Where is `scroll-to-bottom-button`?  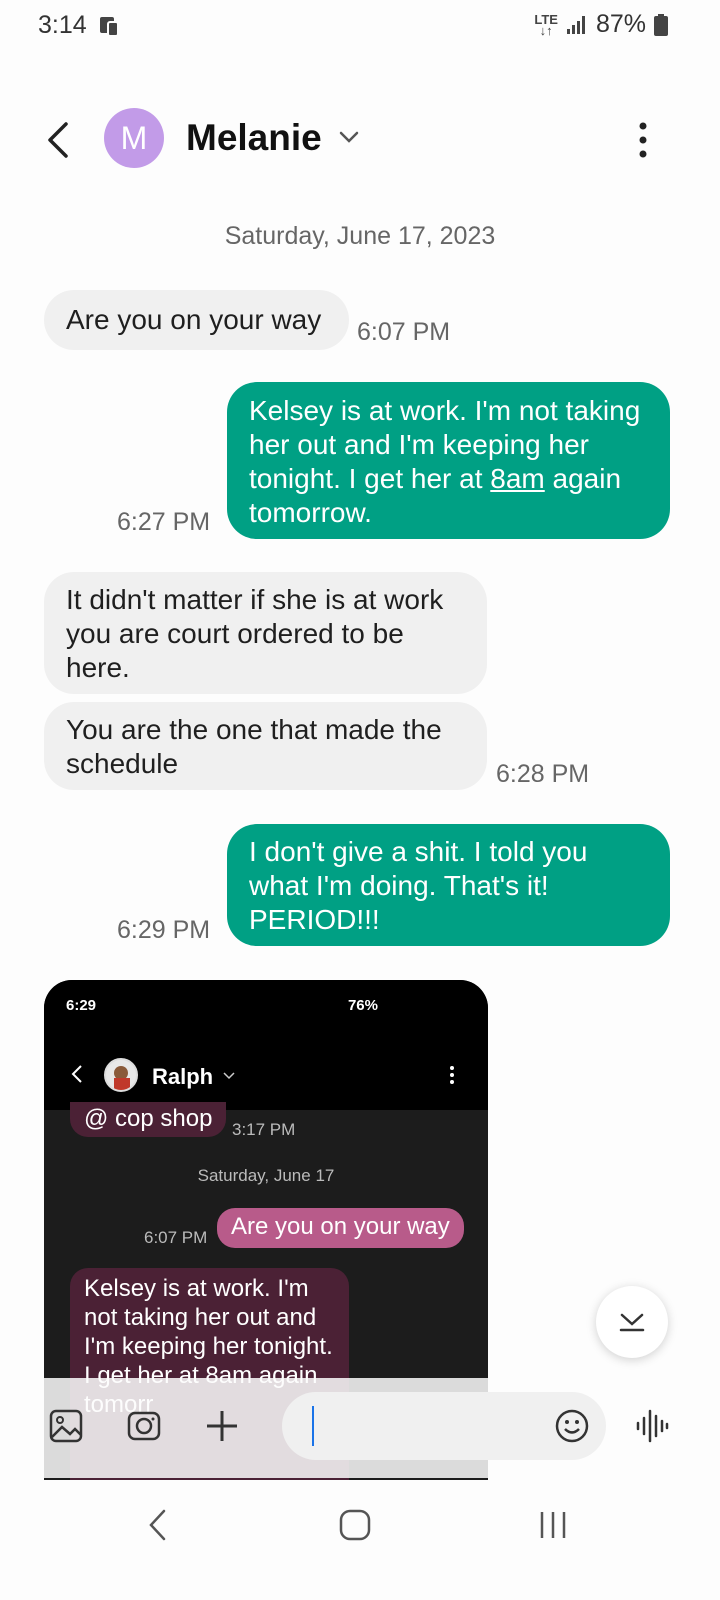
scroll-to-bottom-button is located at coordinates (632, 1322).